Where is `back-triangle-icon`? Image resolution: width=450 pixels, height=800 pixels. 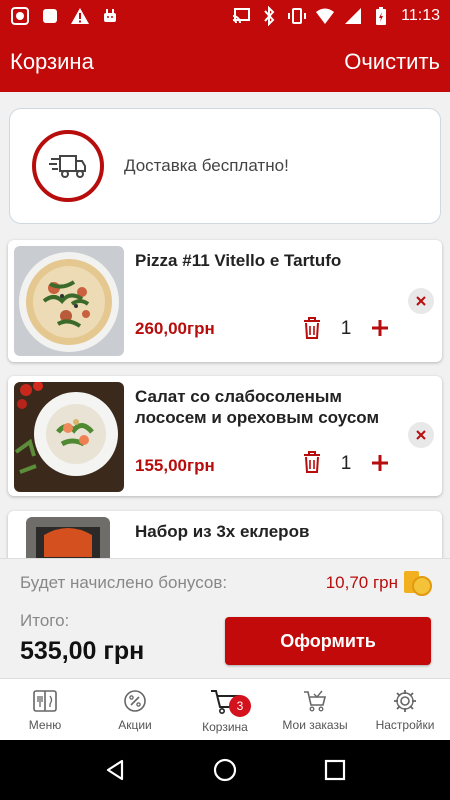 back-triangle-icon is located at coordinates (115, 770).